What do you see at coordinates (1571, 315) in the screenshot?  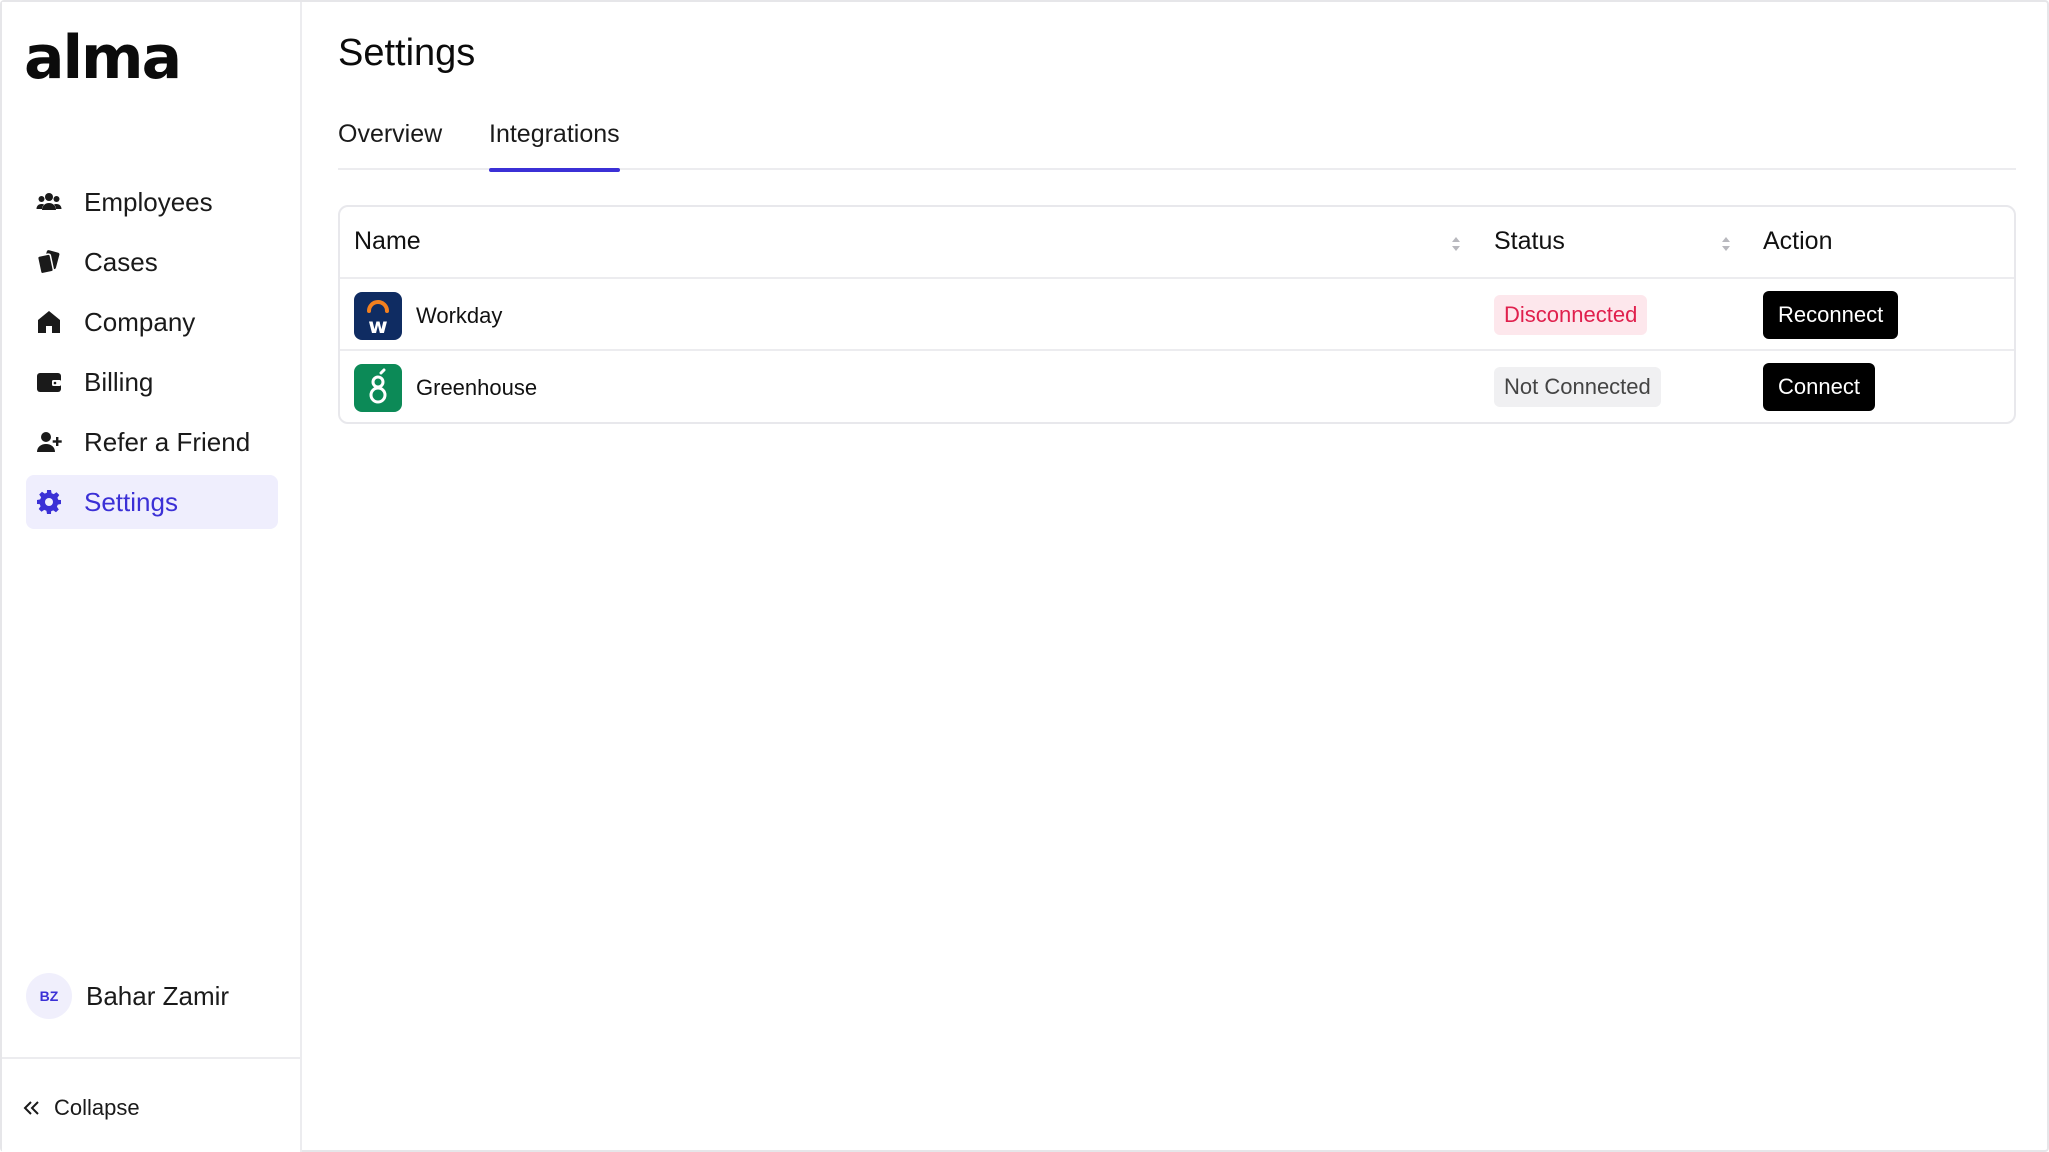 I see `status-badge: Disconnected` at bounding box center [1571, 315].